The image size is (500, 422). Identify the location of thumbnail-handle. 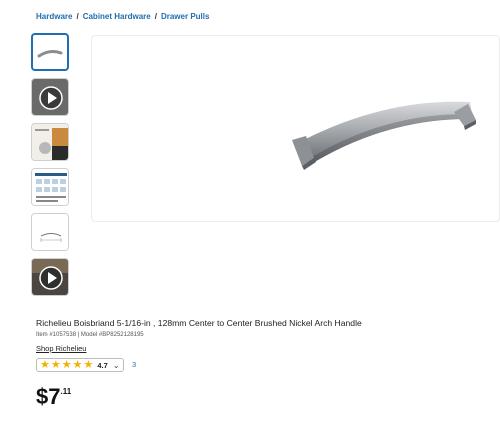
(50, 52).